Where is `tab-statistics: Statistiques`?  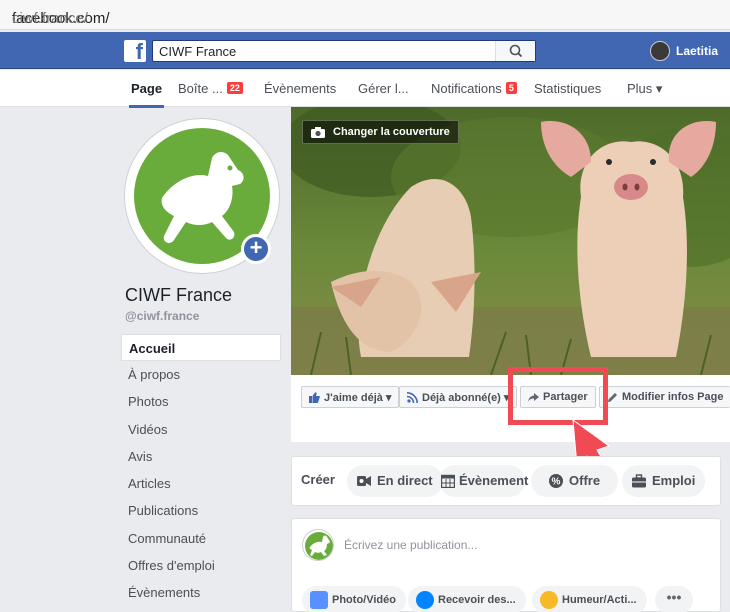
tab-statistics: Statistiques is located at coordinates (567, 88).